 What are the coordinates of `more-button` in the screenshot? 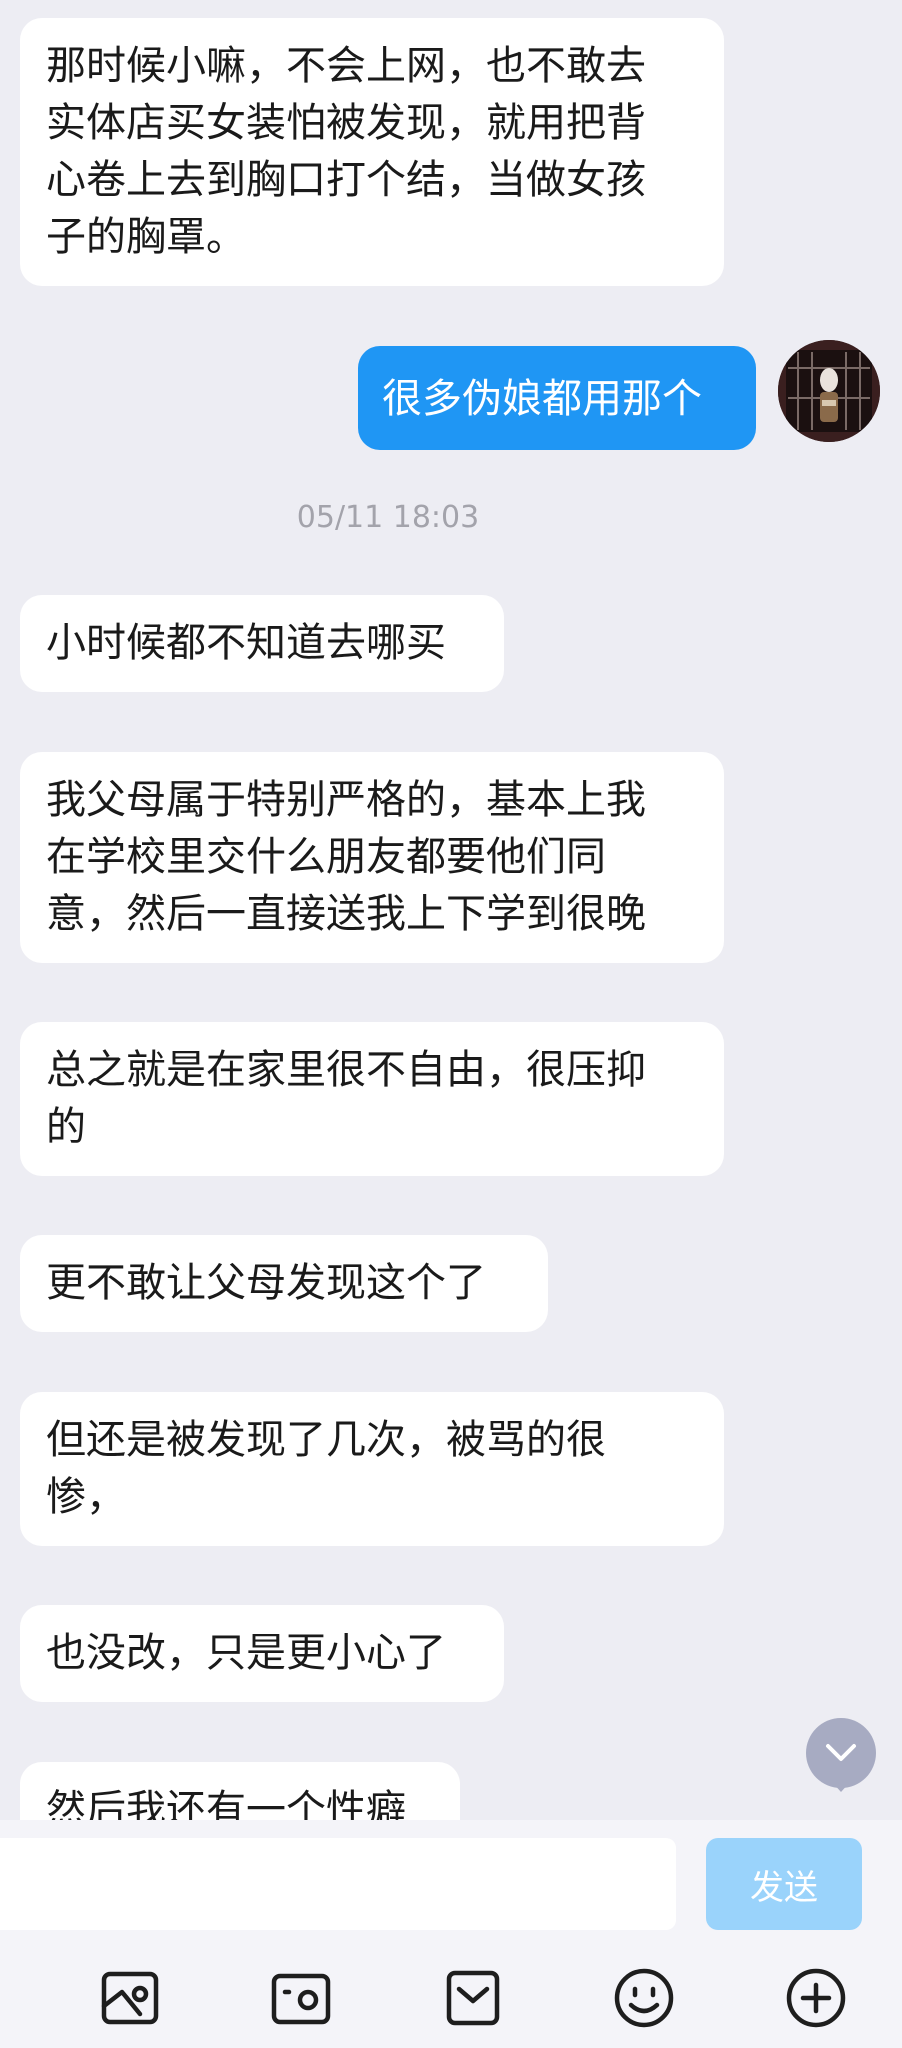 It's located at (816, 1998).